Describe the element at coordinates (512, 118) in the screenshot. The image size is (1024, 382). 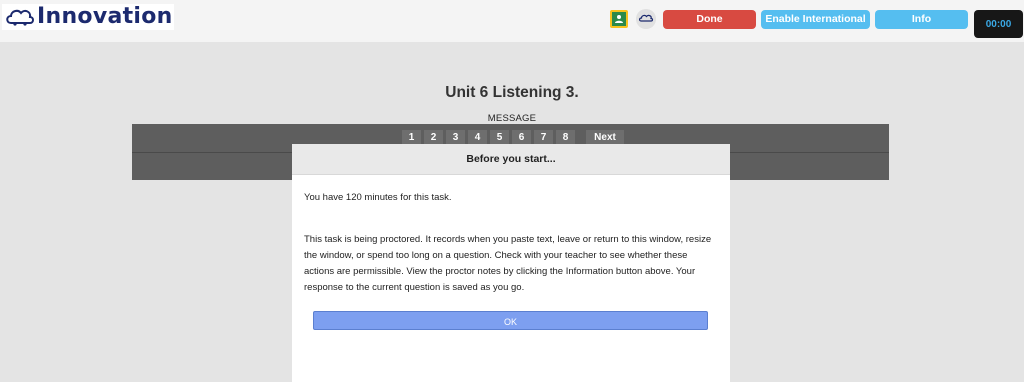
I see `message-label: MESSAGE` at that location.